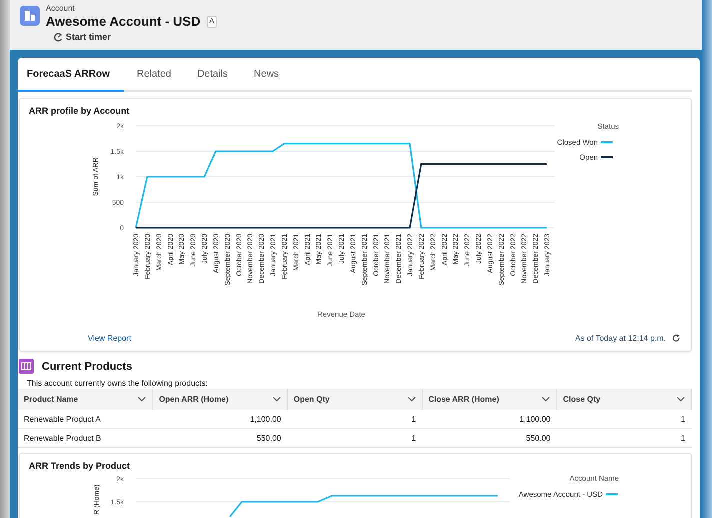 This screenshot has height=518, width=712. I want to click on account-icon, so click(30, 16).